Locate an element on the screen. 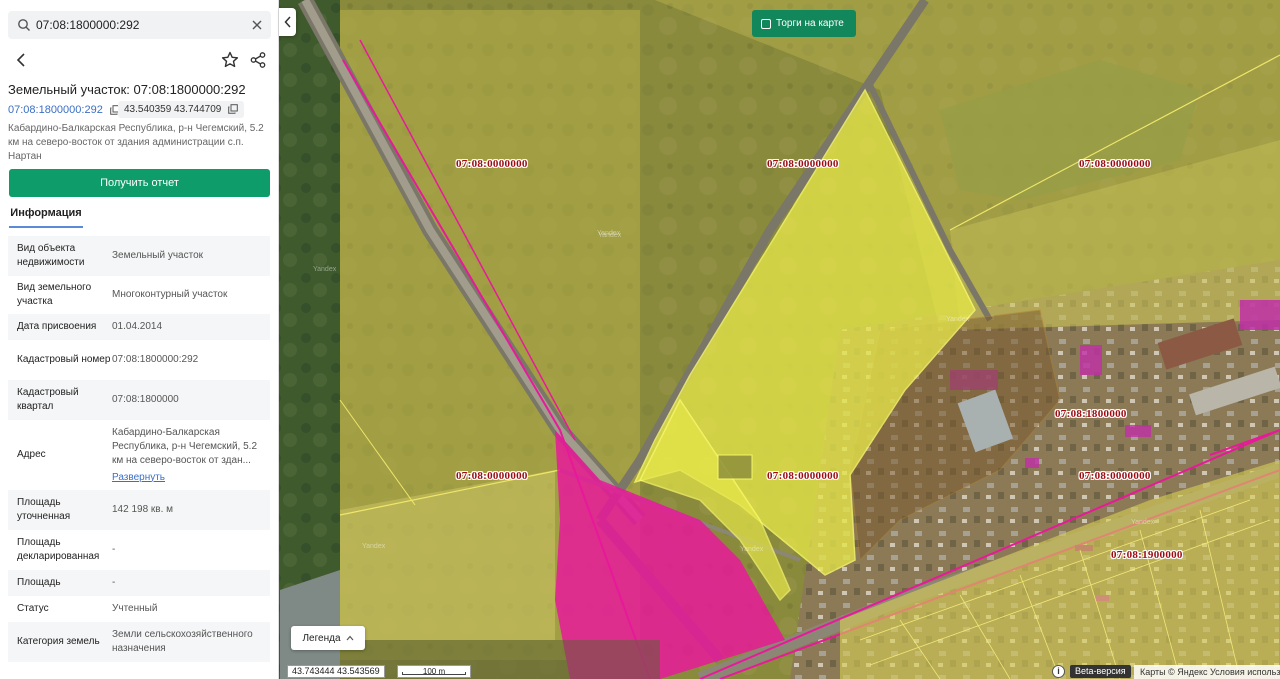  info-row-value: 07:08:1800000 is located at coordinates (191, 400).